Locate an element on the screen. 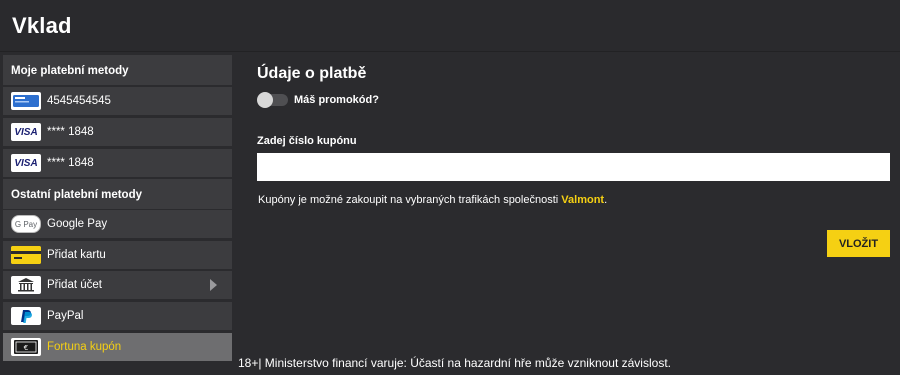 The image size is (900, 375). promo-toggle-row: Máš promokód? is located at coordinates (318, 100).